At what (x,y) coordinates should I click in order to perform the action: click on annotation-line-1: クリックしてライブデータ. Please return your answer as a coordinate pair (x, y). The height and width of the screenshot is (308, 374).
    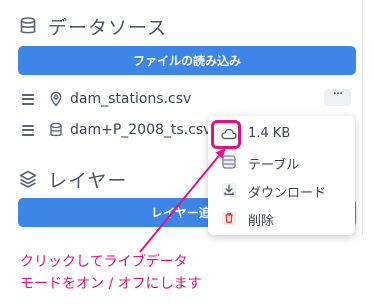
    Looking at the image, I should click on (104, 262).